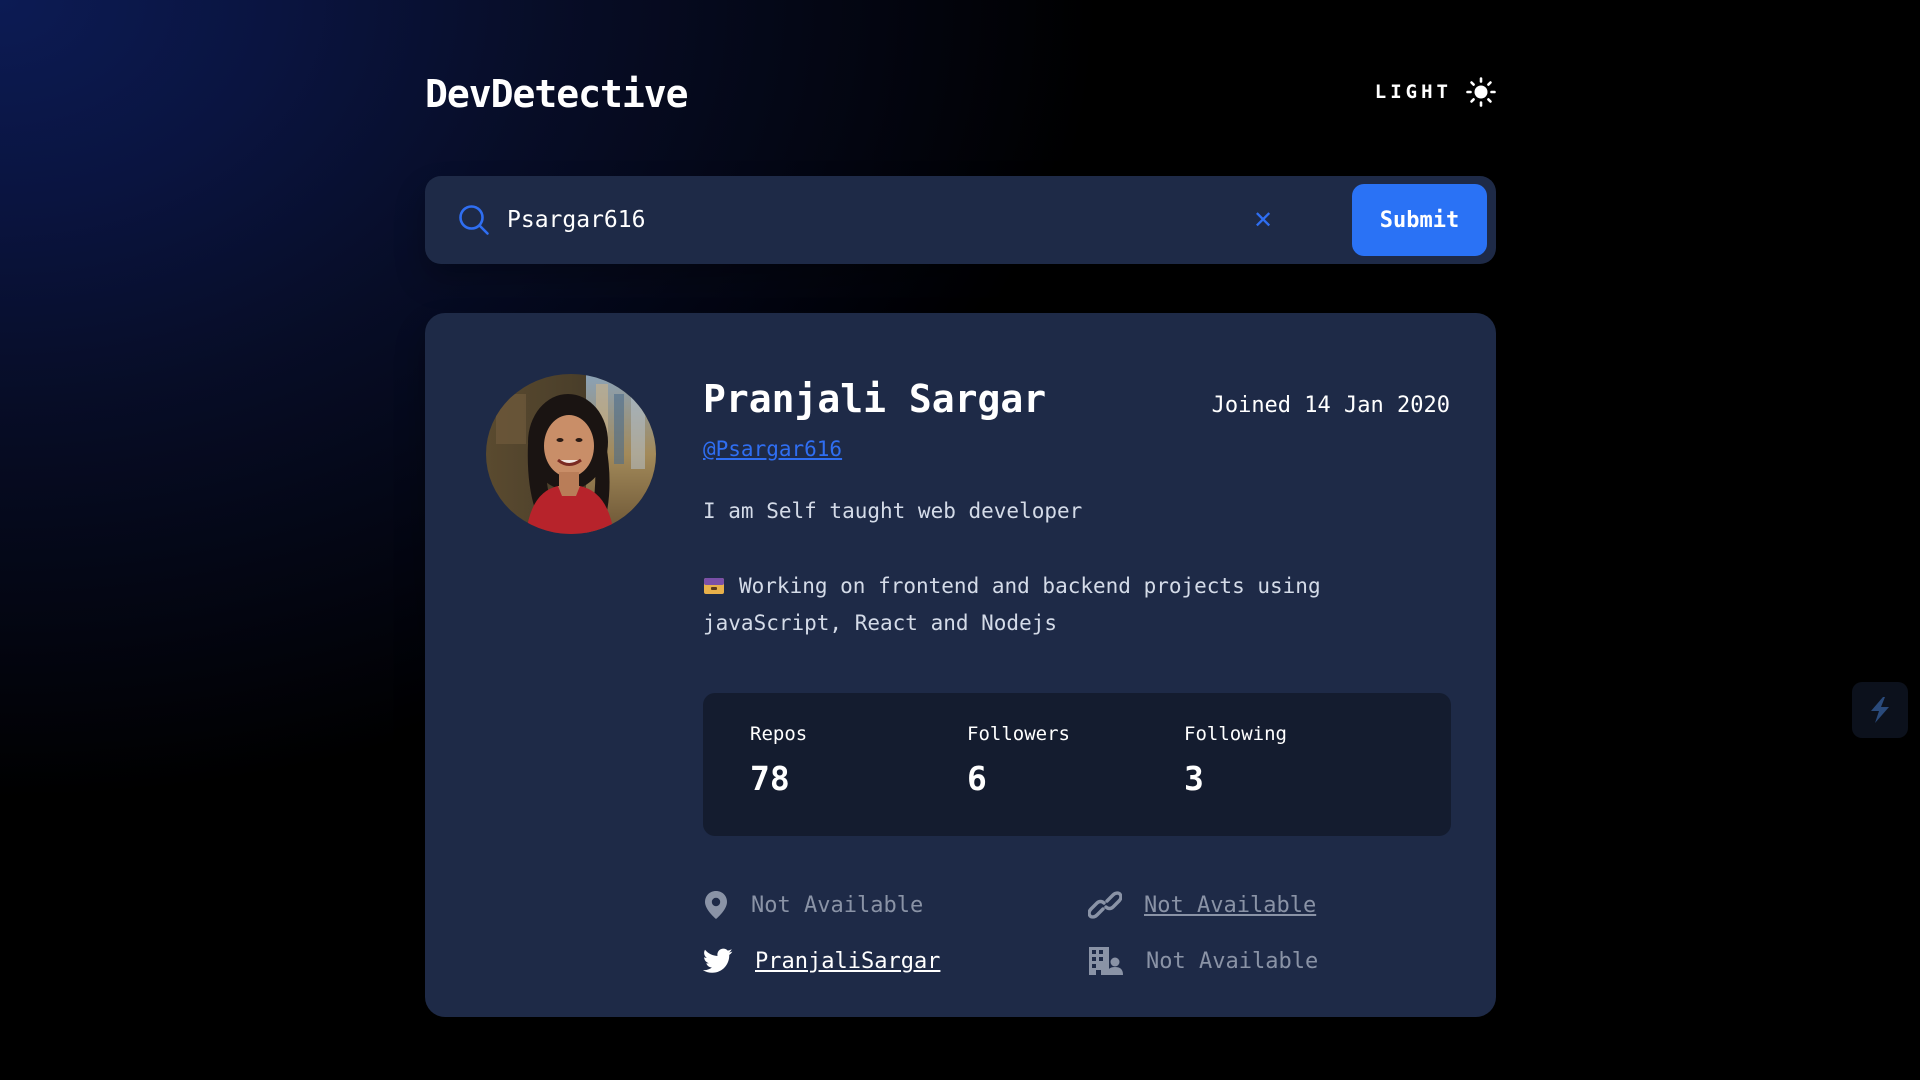  What do you see at coordinates (718, 960) in the screenshot?
I see `twitter-icon` at bounding box center [718, 960].